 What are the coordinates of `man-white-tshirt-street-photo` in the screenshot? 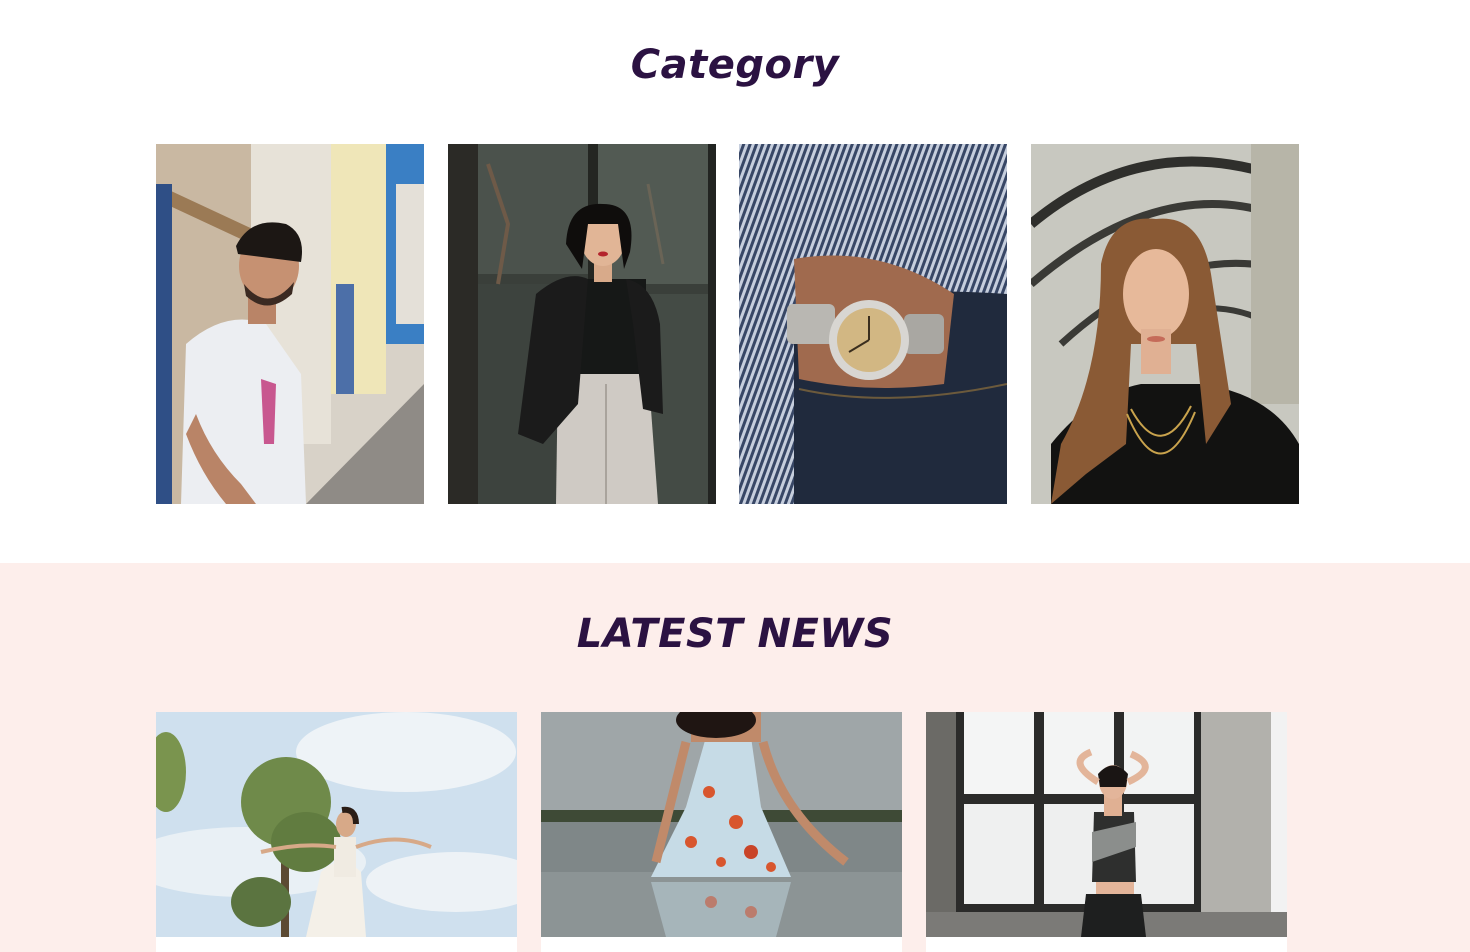 It's located at (290, 324).